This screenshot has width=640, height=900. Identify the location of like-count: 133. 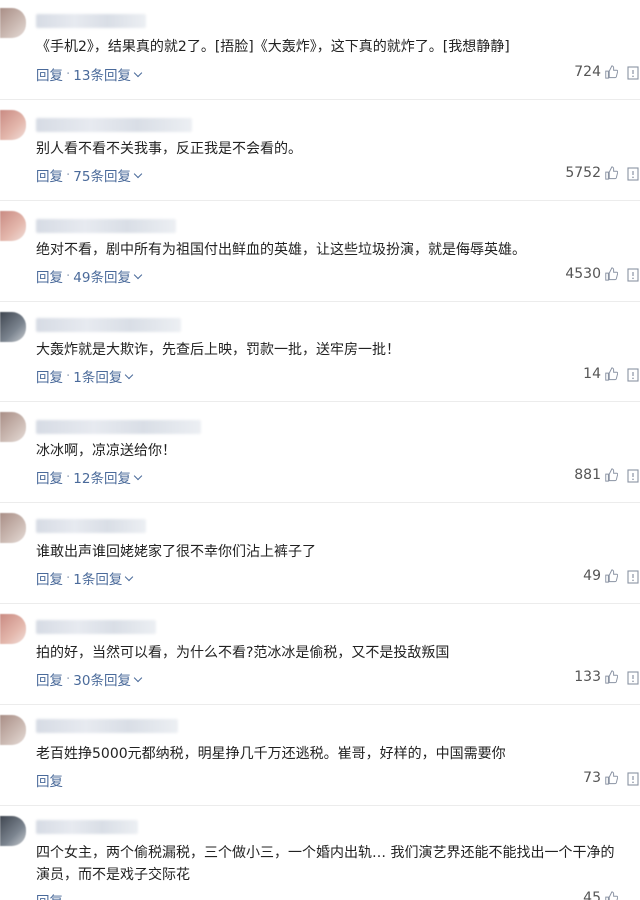
(587, 677).